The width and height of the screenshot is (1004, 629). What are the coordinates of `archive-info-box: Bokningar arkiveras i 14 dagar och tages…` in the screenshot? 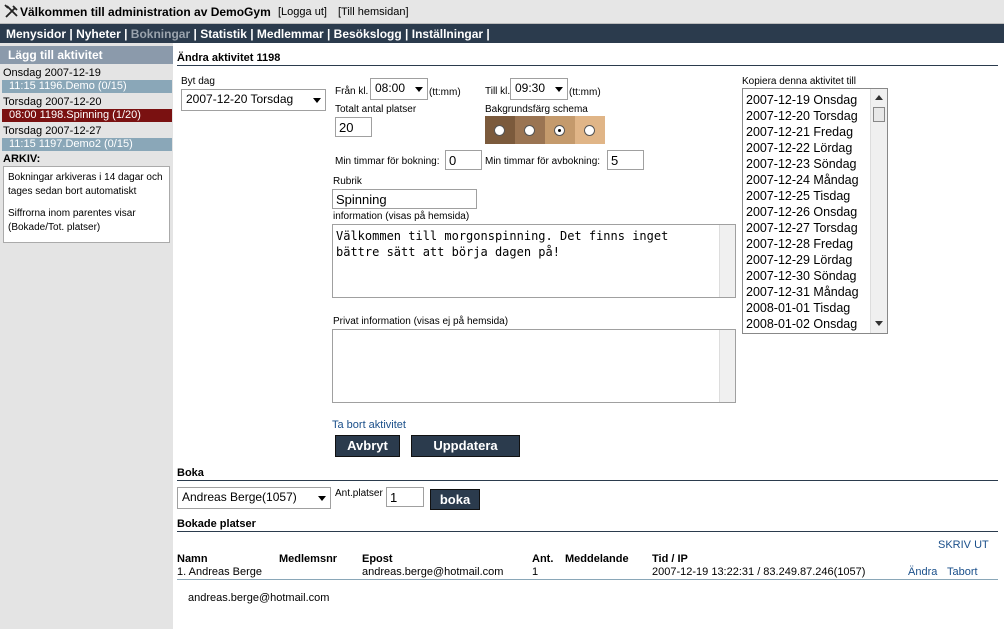 It's located at (86, 204).